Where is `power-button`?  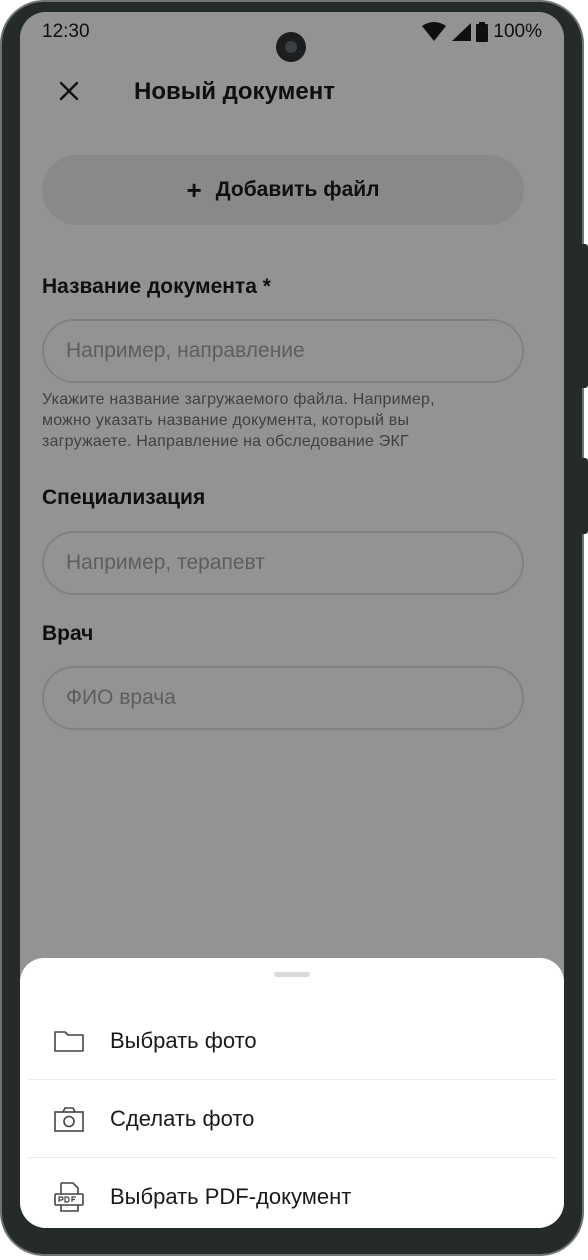 power-button is located at coordinates (585, 496).